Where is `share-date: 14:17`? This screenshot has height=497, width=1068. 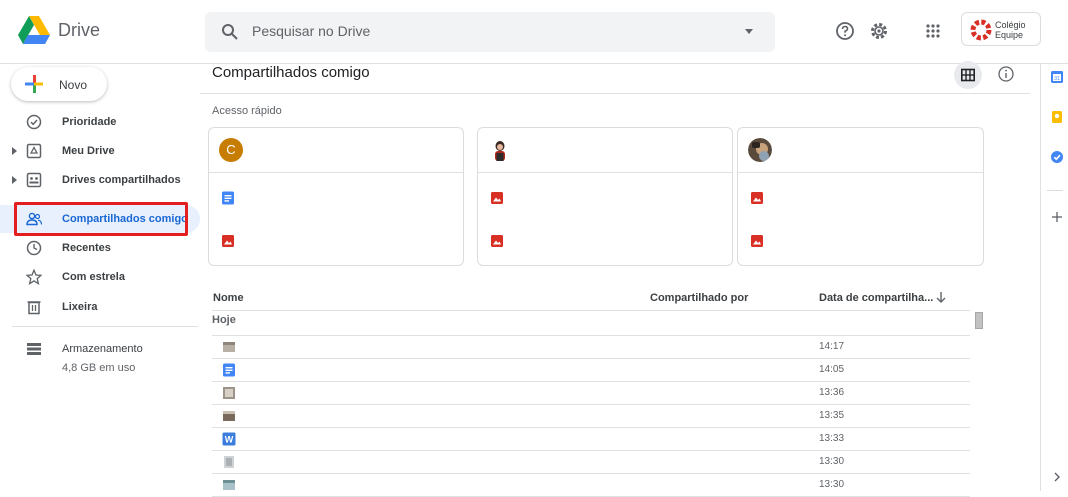 share-date: 14:17 is located at coordinates (832, 346).